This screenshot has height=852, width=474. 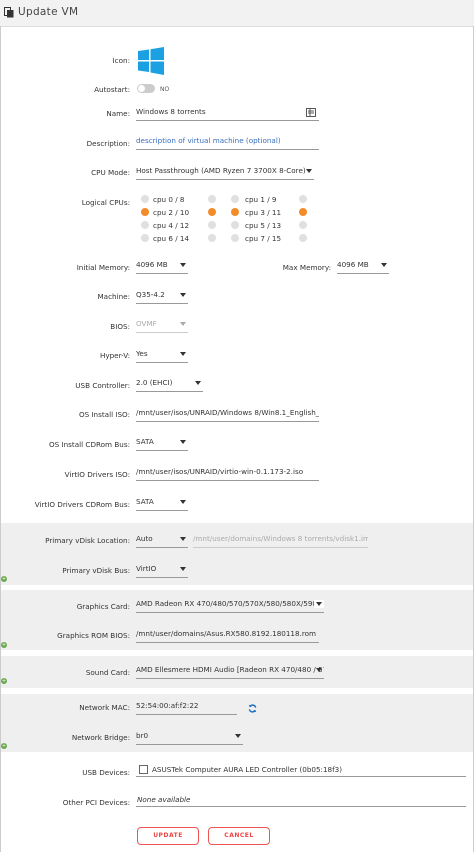 What do you see at coordinates (4, 579) in the screenshot?
I see `add-vdisk-icon: +` at bounding box center [4, 579].